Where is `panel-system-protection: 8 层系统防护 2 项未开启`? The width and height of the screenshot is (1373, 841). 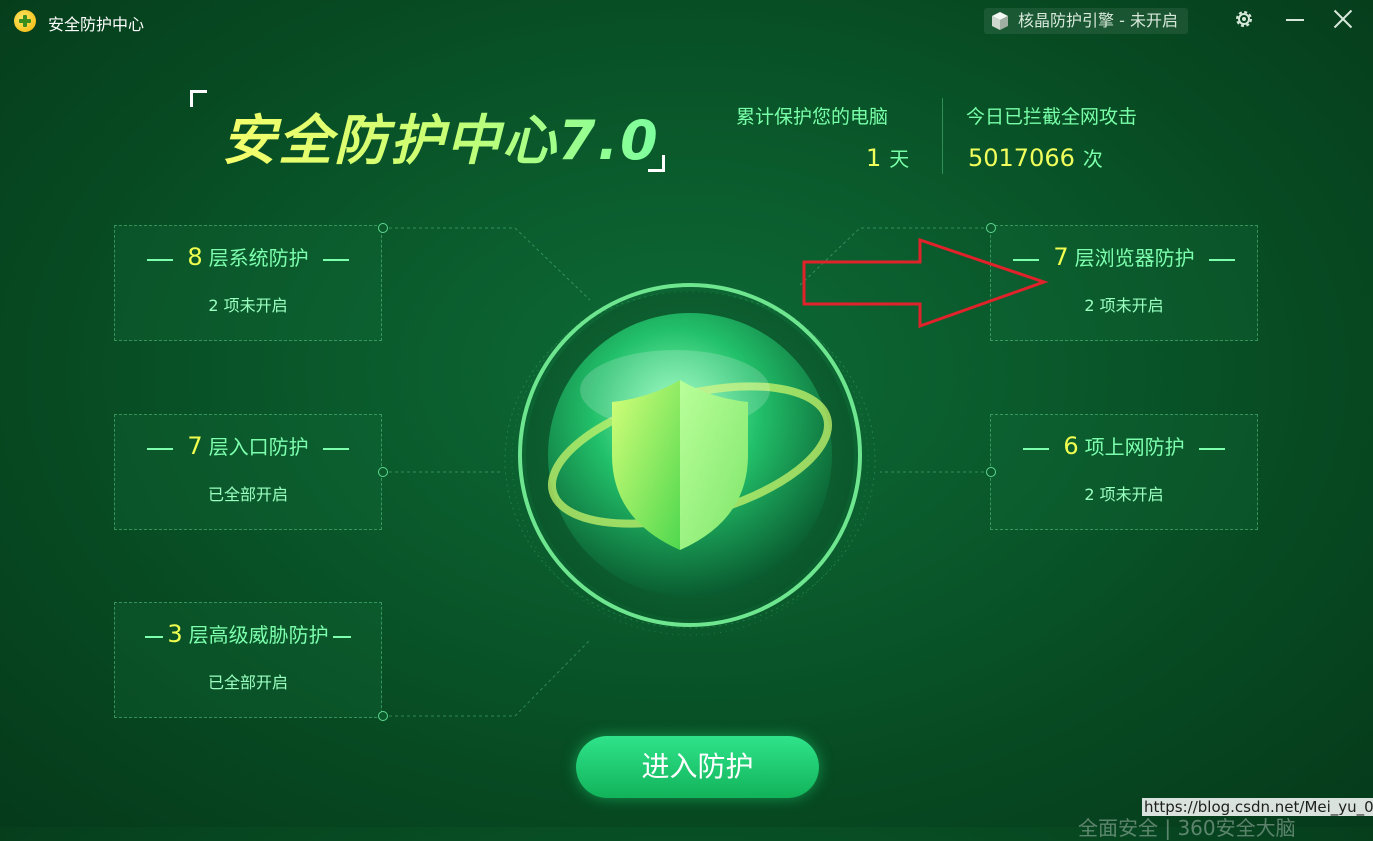
panel-system-protection: 8 层系统防护 2 项未开启 is located at coordinates (248, 283).